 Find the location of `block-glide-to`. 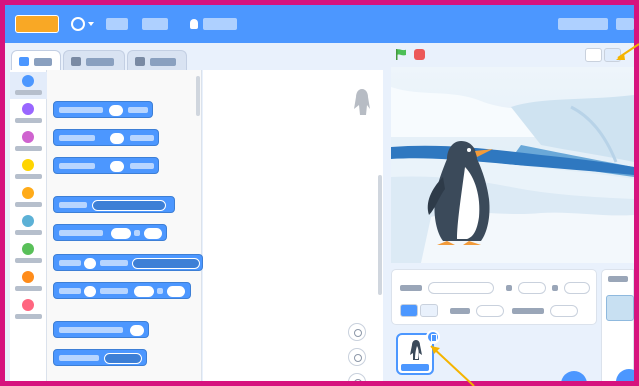

block-glide-to is located at coordinates (128, 262).